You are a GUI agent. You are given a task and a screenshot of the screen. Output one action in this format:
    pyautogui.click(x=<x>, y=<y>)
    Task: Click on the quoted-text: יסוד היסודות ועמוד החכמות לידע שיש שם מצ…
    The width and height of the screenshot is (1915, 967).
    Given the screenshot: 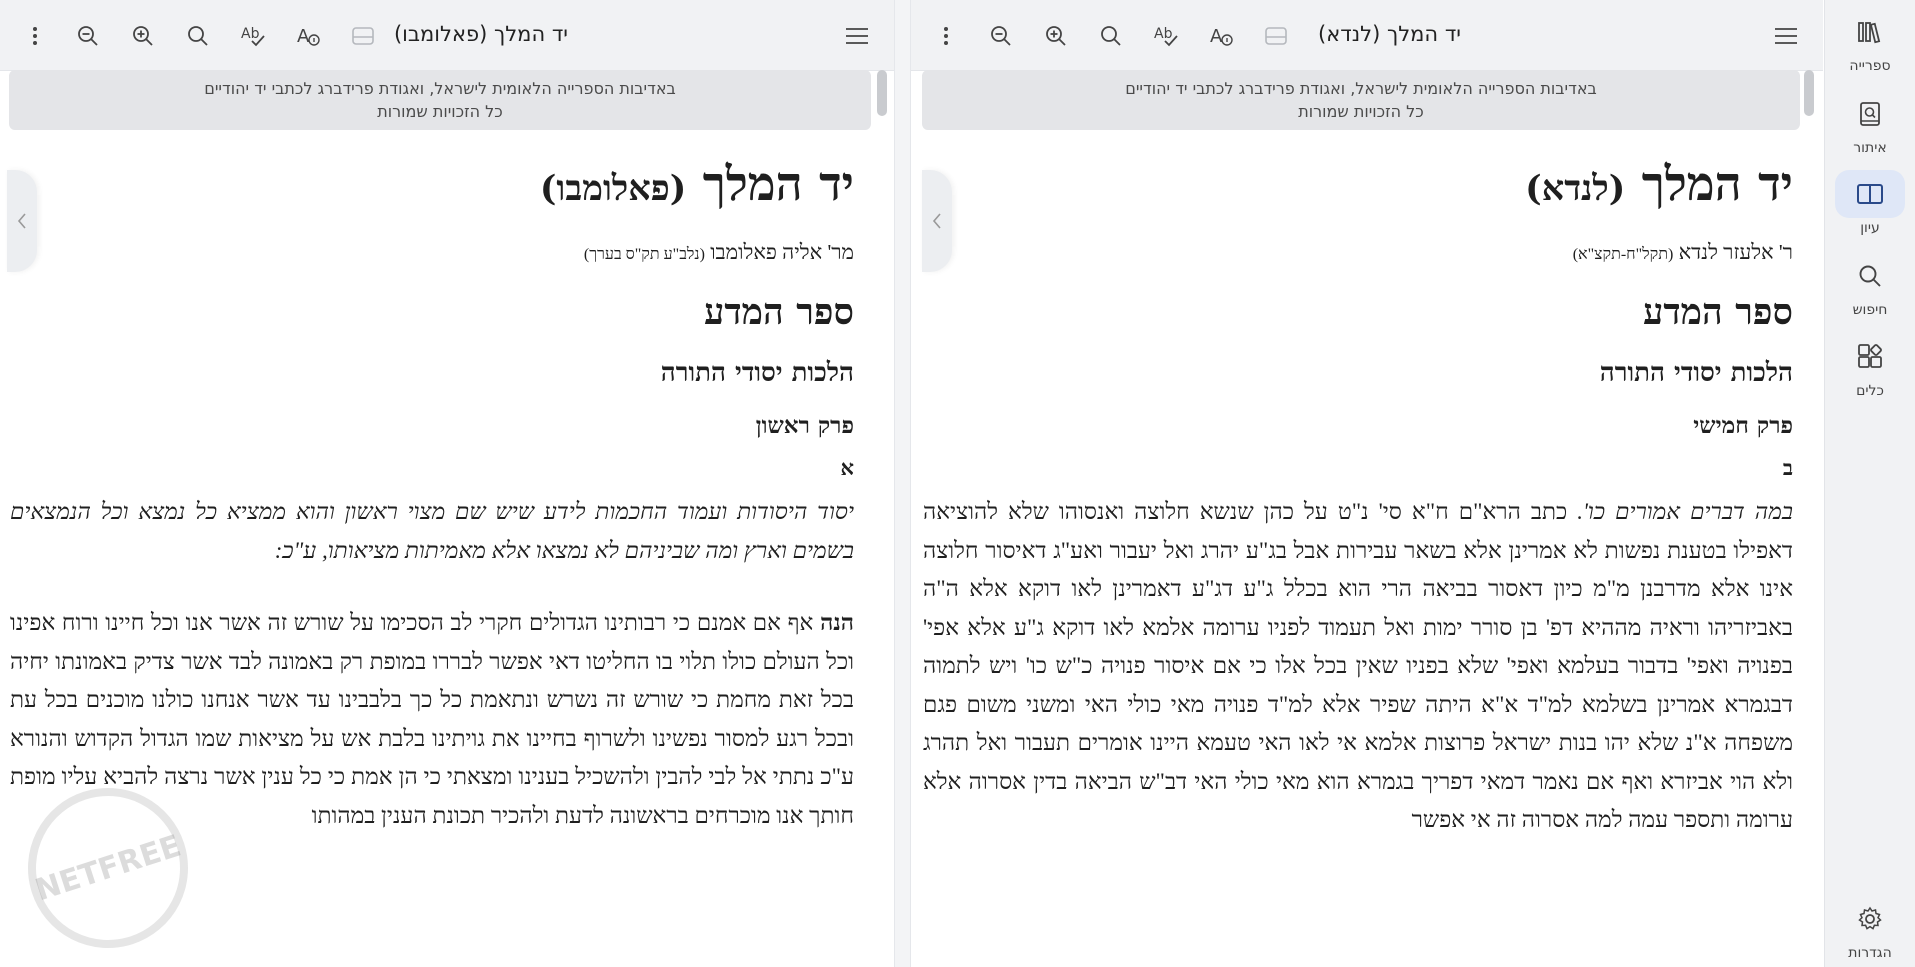 What is the action you would take?
    pyautogui.click(x=432, y=531)
    